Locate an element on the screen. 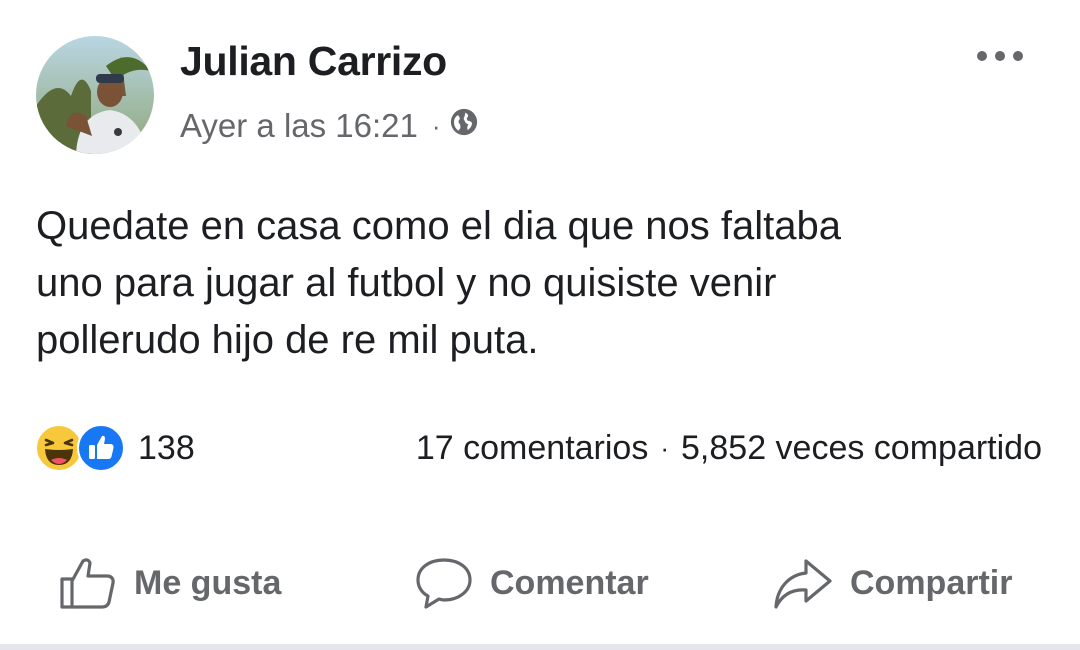 The height and width of the screenshot is (650, 1080). reactions-summary: 138 is located at coordinates (114, 448).